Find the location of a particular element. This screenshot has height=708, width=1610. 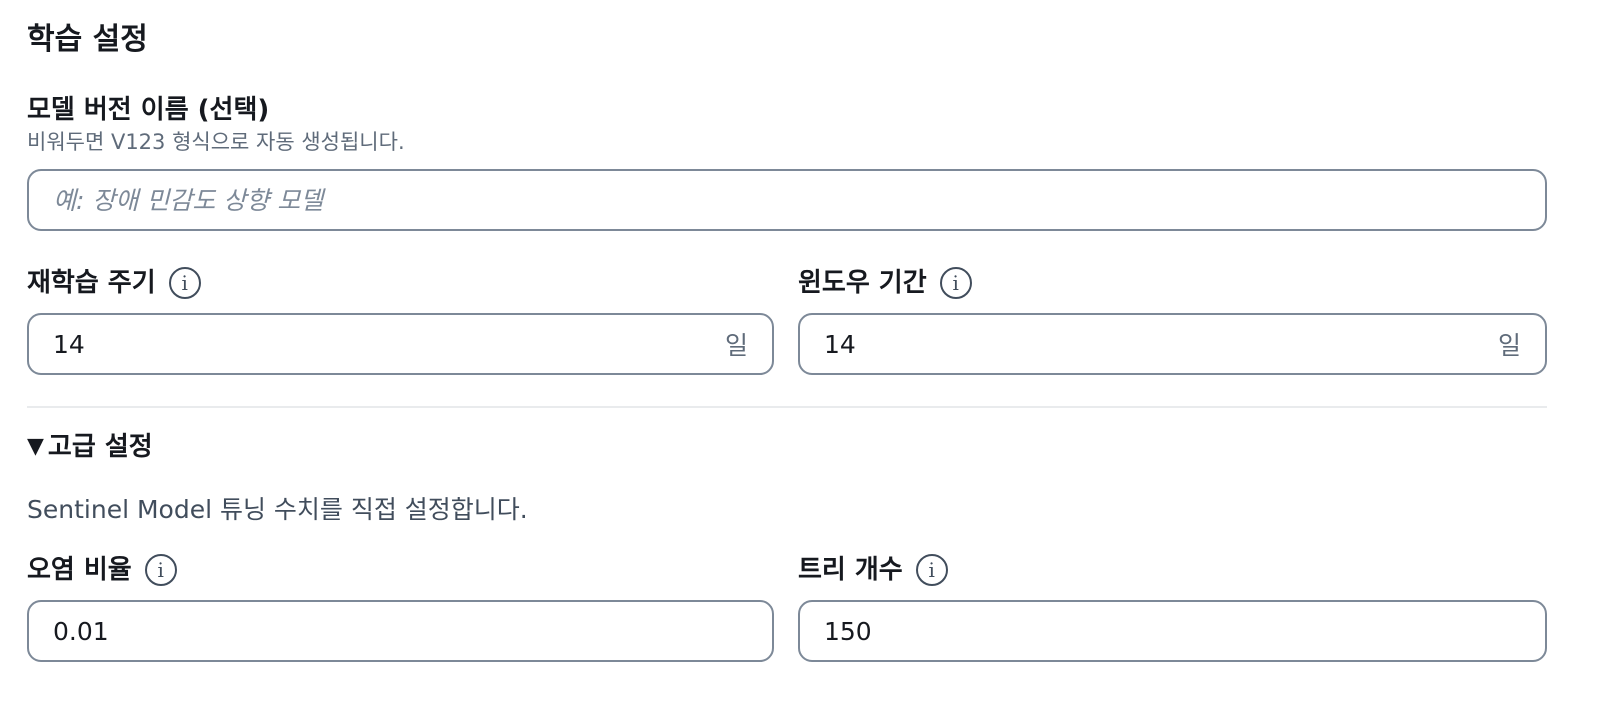

section-divider is located at coordinates (787, 407).